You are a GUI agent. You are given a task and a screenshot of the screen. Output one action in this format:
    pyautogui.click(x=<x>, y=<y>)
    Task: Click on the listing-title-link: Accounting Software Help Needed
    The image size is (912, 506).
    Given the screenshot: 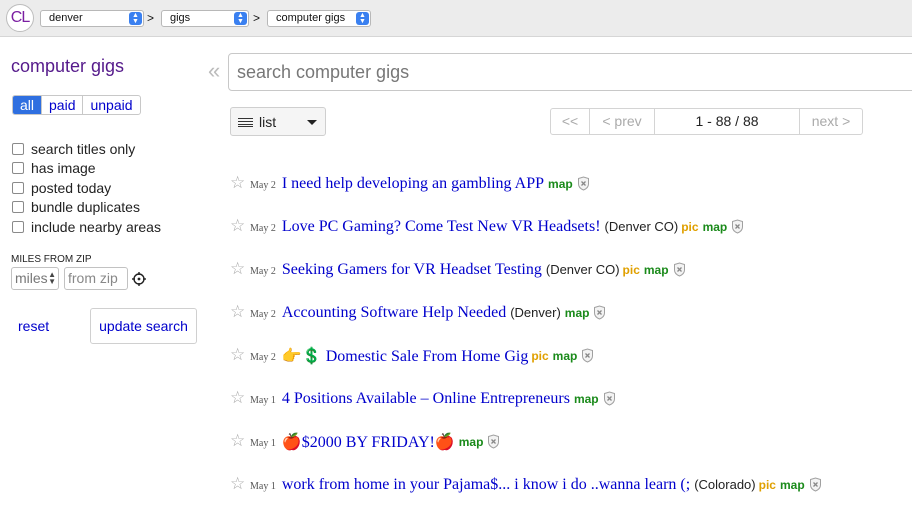 What is the action you would take?
    pyautogui.click(x=394, y=313)
    